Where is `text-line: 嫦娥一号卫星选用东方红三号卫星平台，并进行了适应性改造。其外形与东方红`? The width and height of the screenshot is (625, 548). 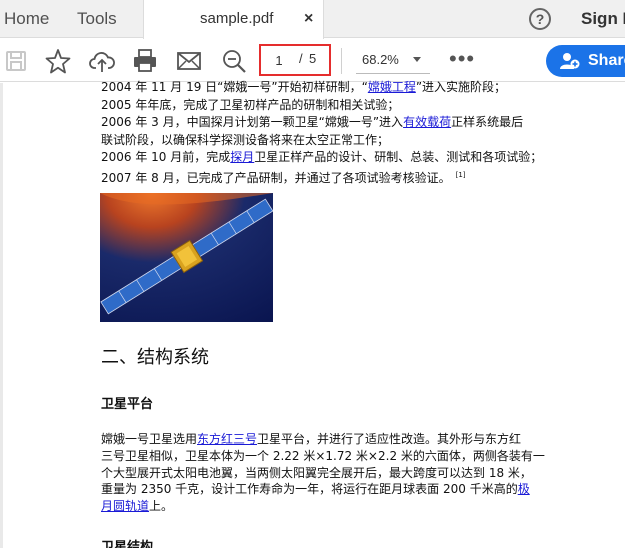
text-line: 嫦娥一号卫星选用东方红三号卫星平台，并进行了适应性改造。其外形与东方红 is located at coordinates (311, 439).